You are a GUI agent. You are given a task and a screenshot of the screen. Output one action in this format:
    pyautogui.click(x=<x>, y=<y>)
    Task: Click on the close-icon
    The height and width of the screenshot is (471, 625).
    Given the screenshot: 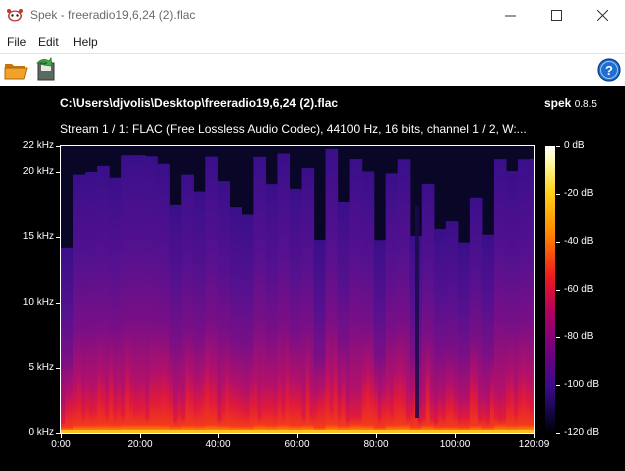 What is the action you would take?
    pyautogui.click(x=602, y=15)
    